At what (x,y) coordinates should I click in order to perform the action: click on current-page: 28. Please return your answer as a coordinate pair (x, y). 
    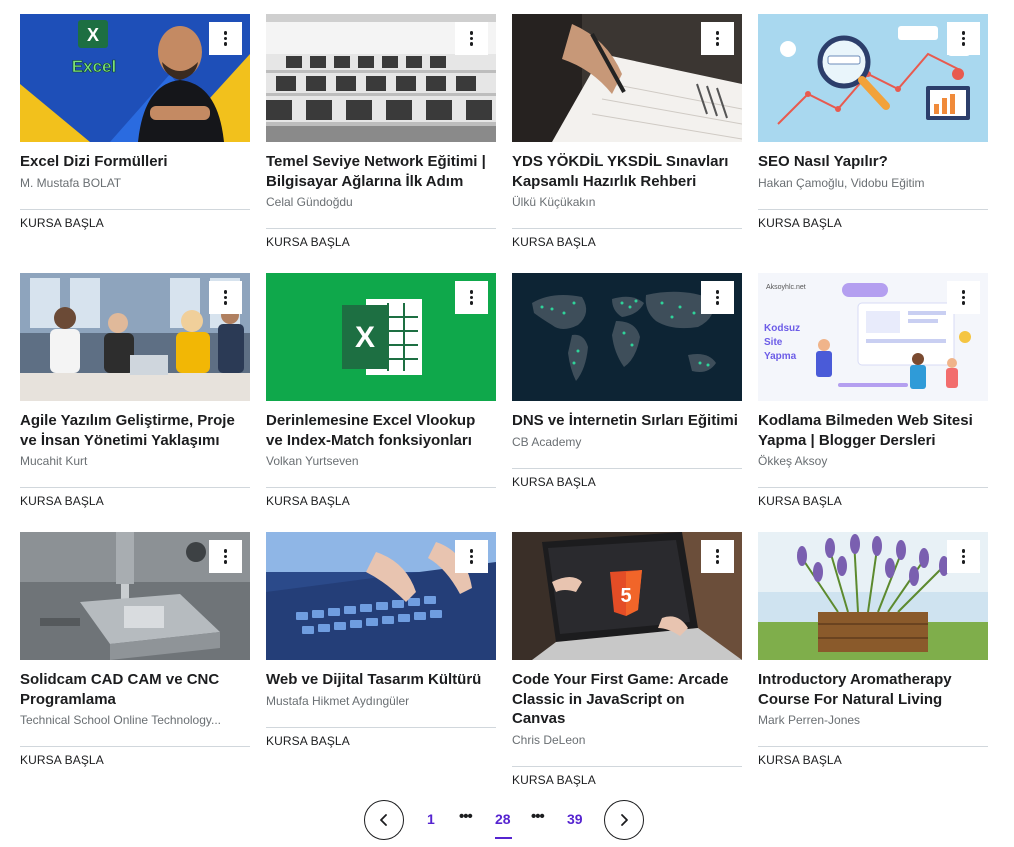
    Looking at the image, I should click on (503, 819).